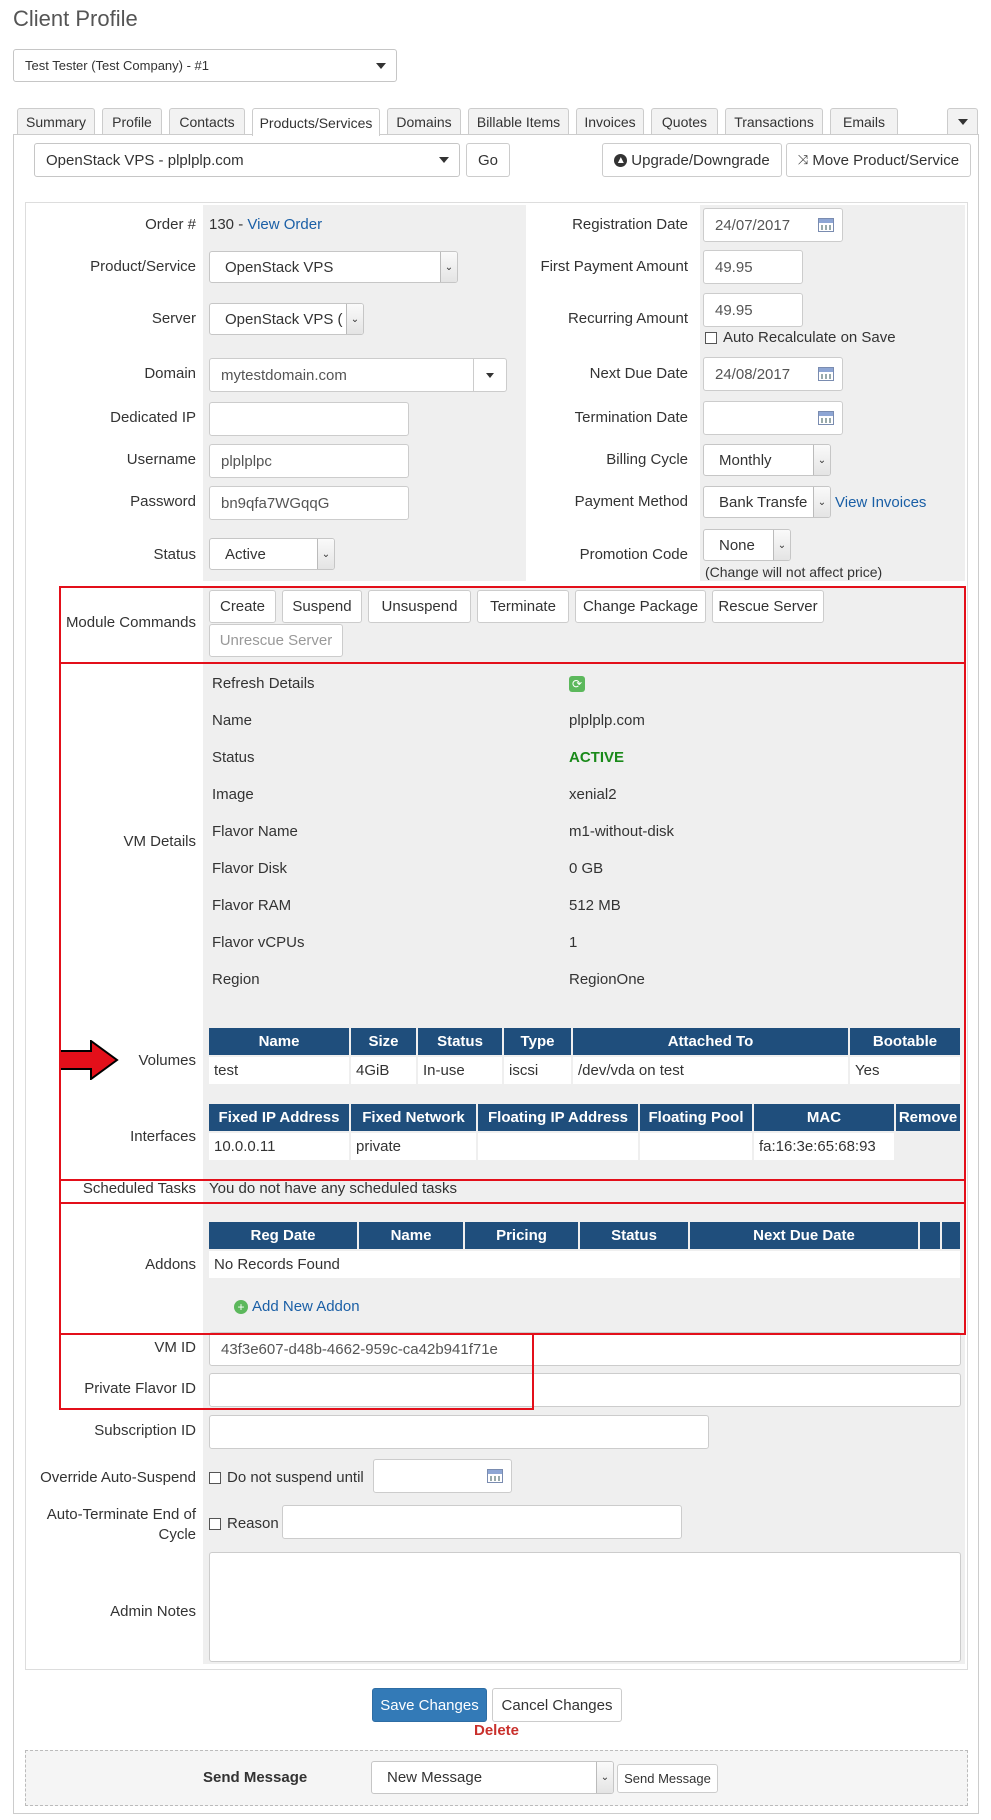  I want to click on tab-label: Emails, so click(863, 122).